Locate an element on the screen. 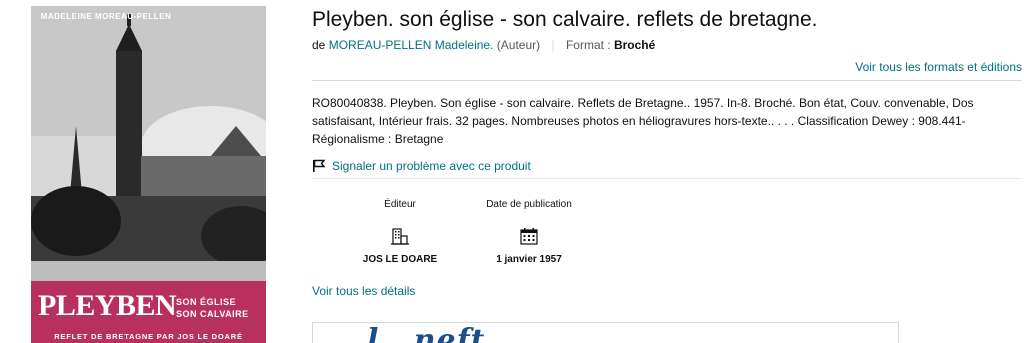 The height and width of the screenshot is (343, 1024). cover-subtitle-1: SON ÉGLISE is located at coordinates (206, 302).